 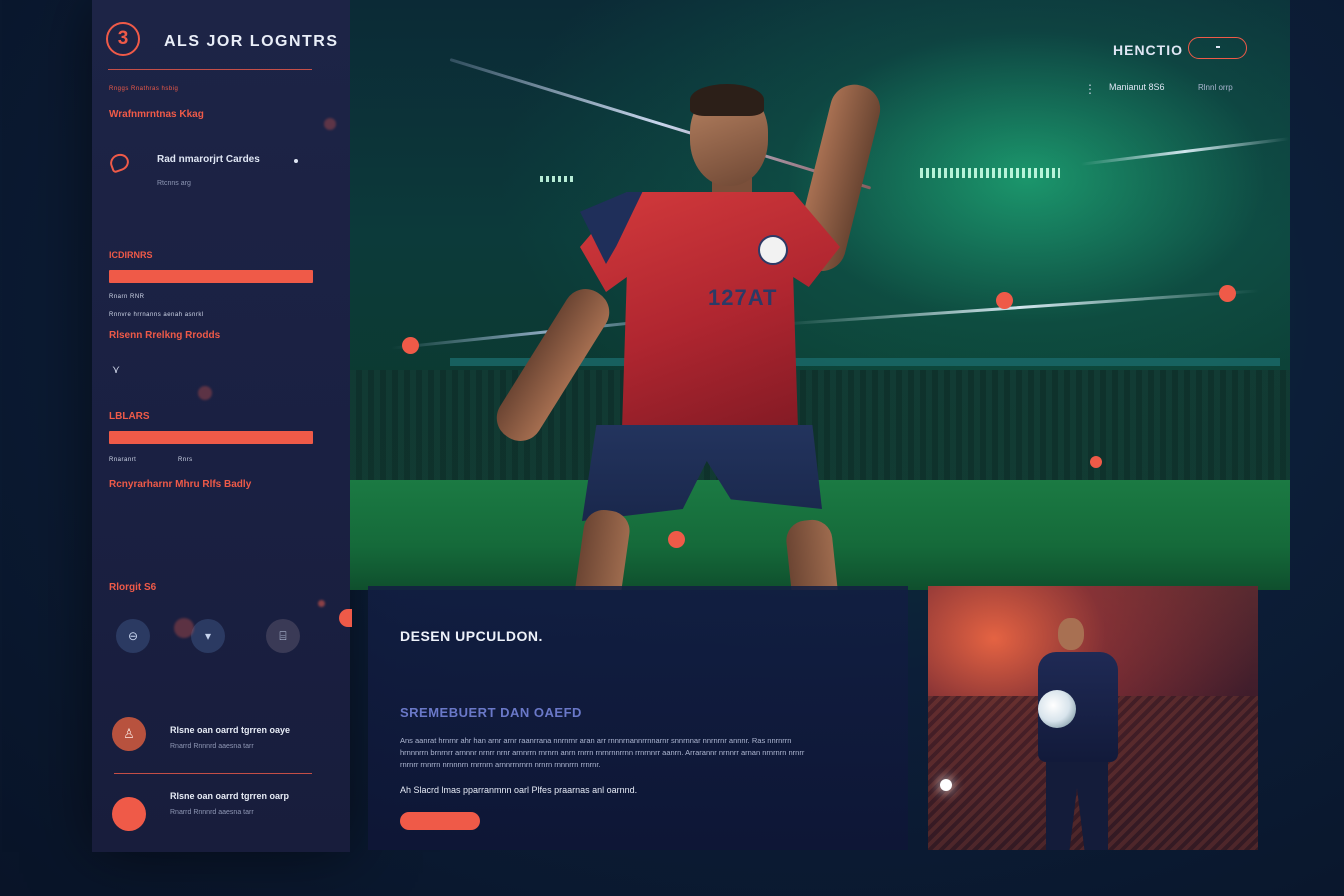 I want to click on sidebar-section-heading: Wrafnmrntnas Kkag, so click(x=156, y=114).